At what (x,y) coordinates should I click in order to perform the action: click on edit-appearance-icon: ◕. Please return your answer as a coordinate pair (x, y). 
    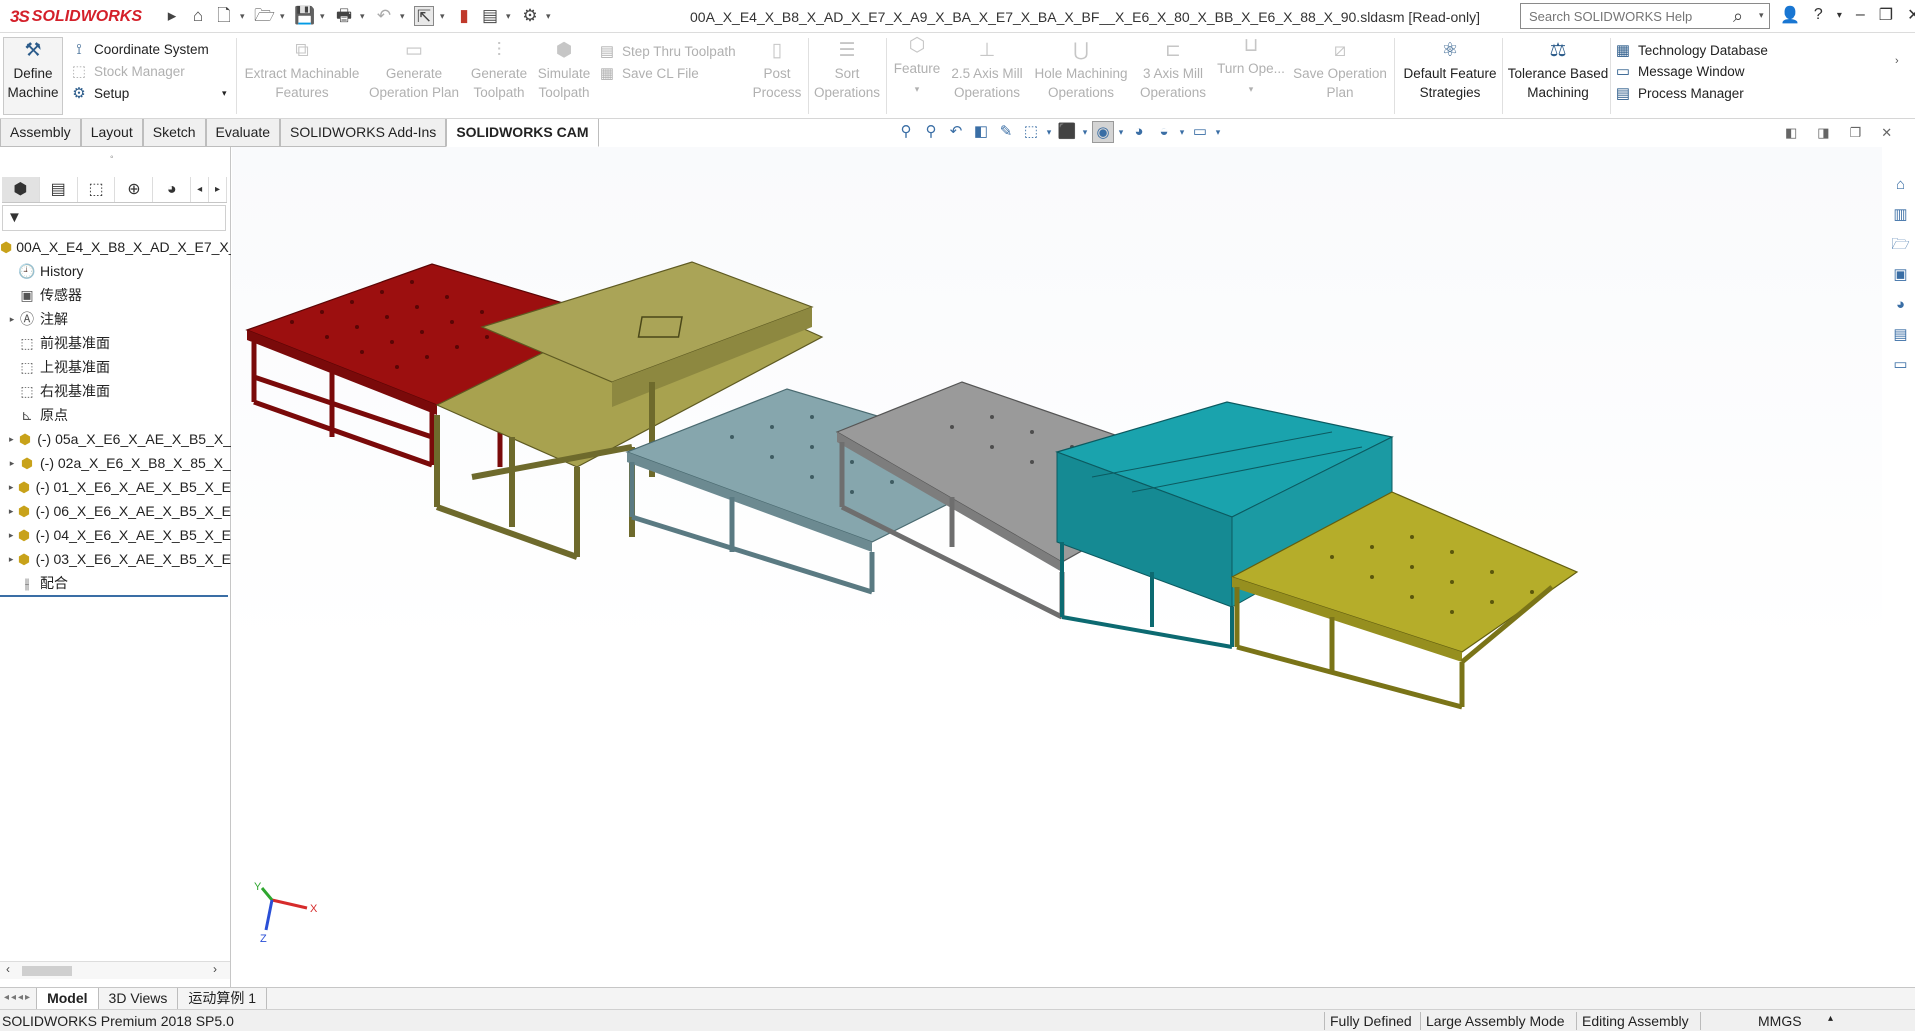
    Looking at the image, I should click on (1139, 132).